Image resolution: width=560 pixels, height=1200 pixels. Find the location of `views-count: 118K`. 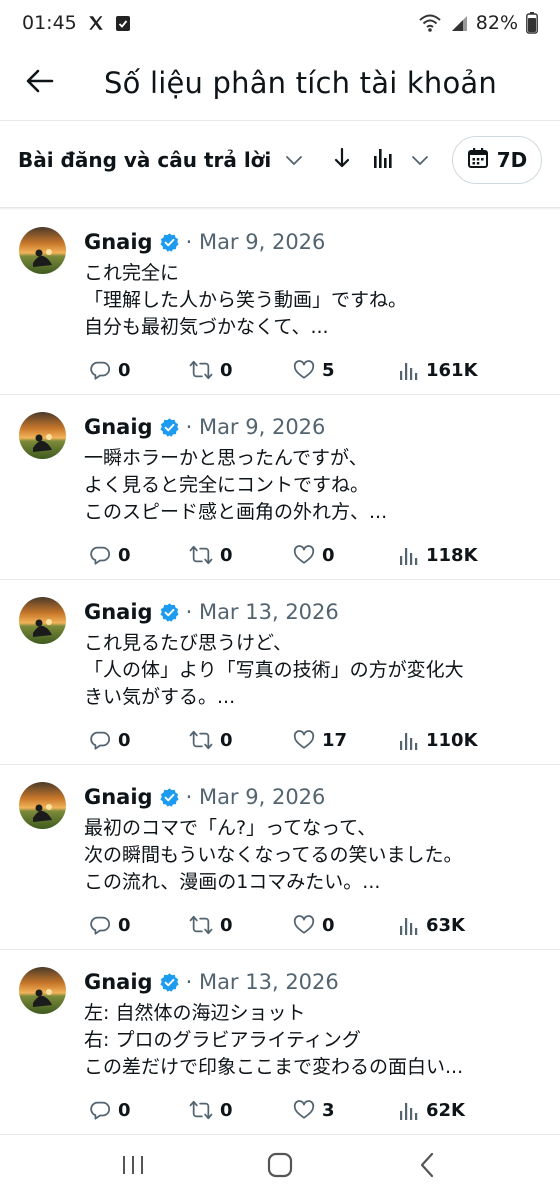

views-count: 118K is located at coordinates (452, 555).